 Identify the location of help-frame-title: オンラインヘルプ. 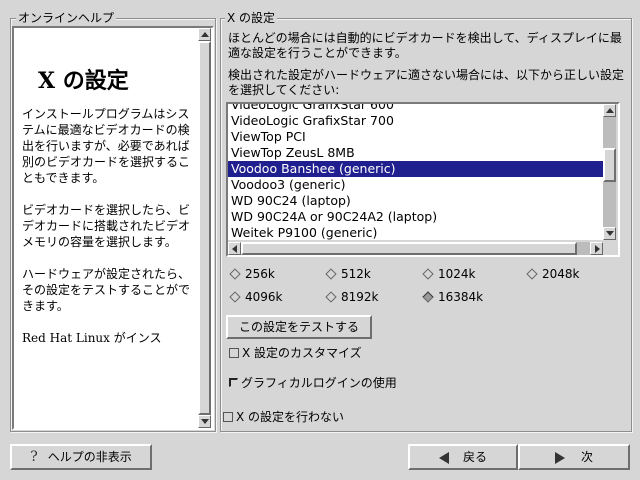
(66, 18).